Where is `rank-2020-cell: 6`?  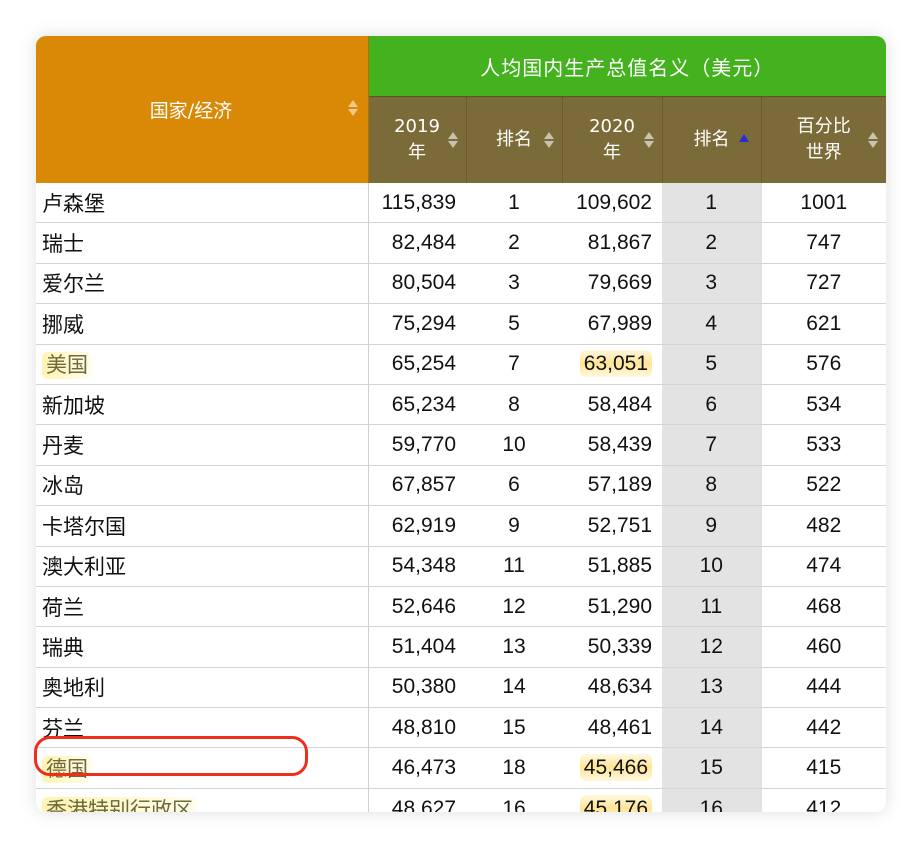 rank-2020-cell: 6 is located at coordinates (711, 405).